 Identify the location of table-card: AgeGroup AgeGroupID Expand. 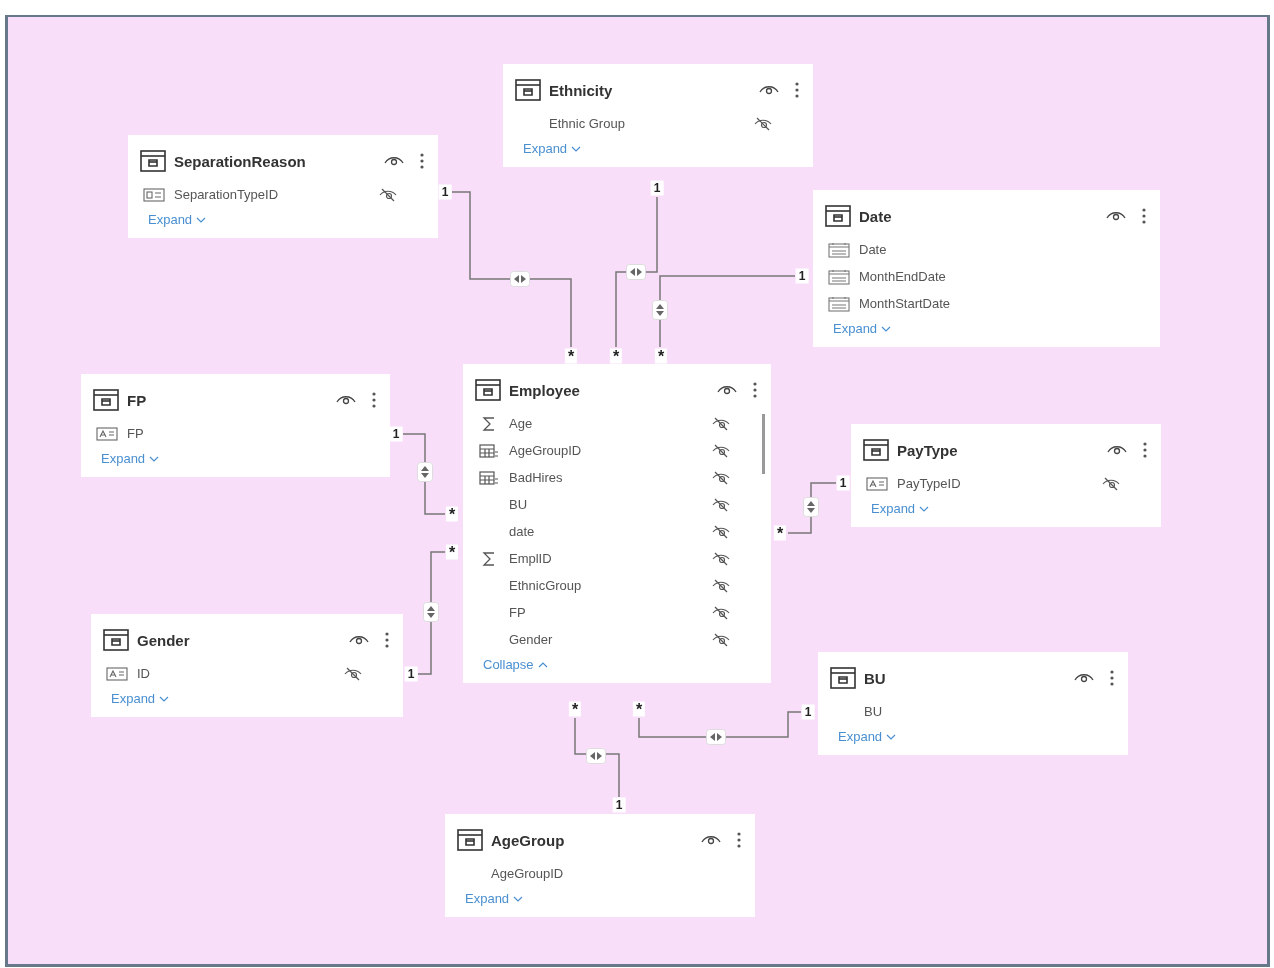
(600, 865).